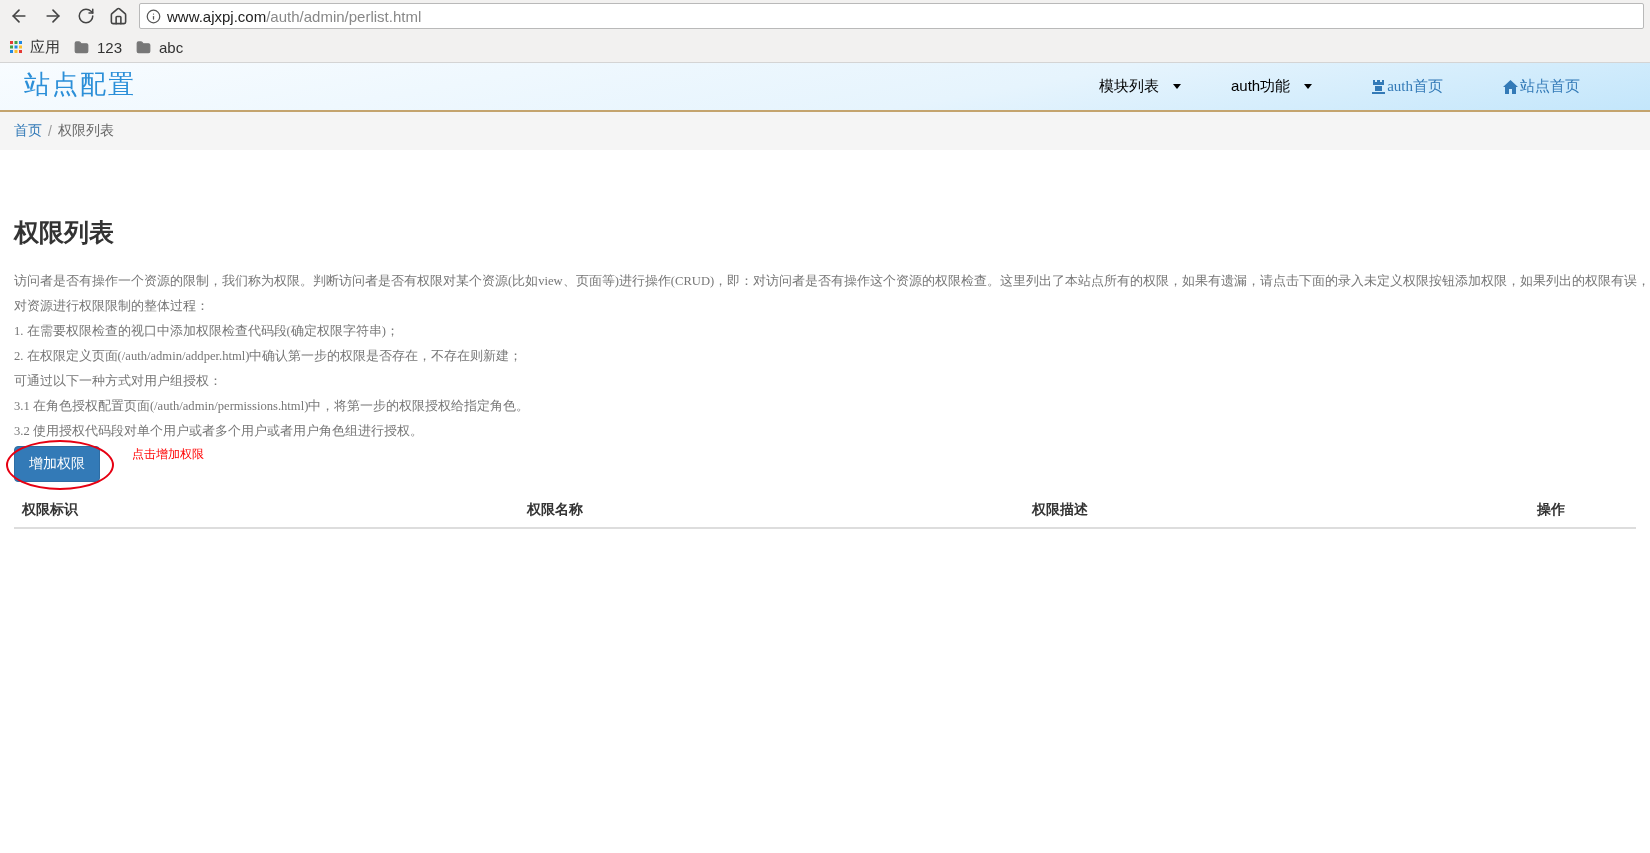 The height and width of the screenshot is (853, 1650). I want to click on column-header: 权限描述, so click(1060, 509).